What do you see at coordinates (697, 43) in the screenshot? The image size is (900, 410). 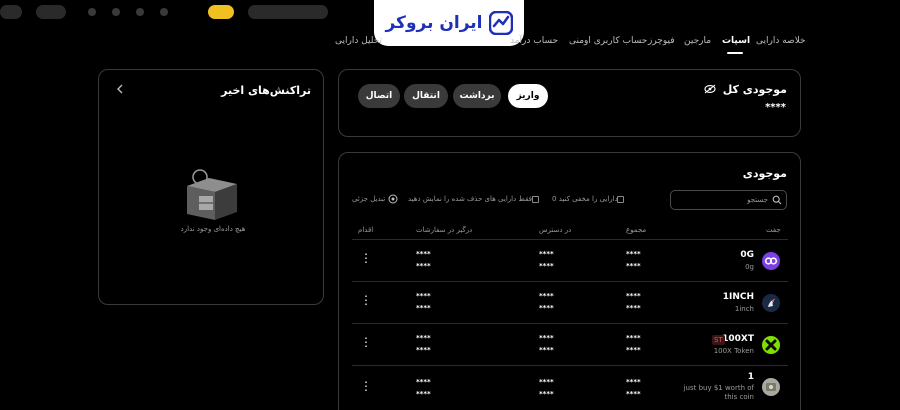 I see `nav-margin: مارجین` at bounding box center [697, 43].